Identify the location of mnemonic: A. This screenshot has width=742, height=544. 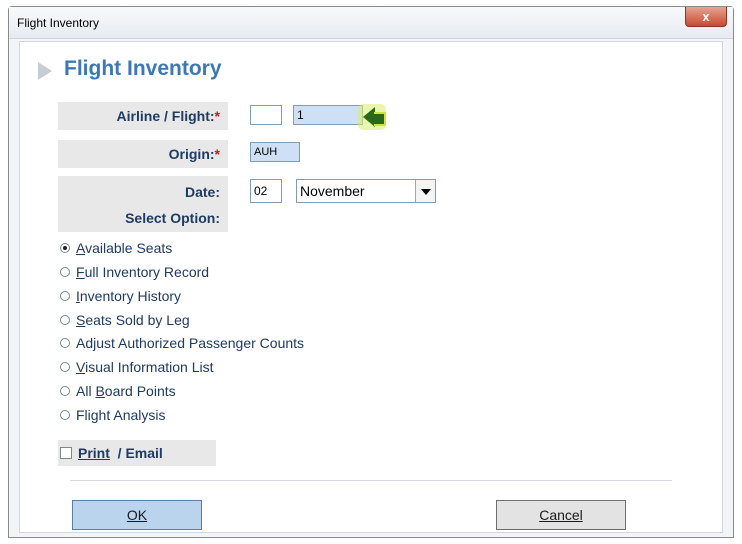
(81, 248).